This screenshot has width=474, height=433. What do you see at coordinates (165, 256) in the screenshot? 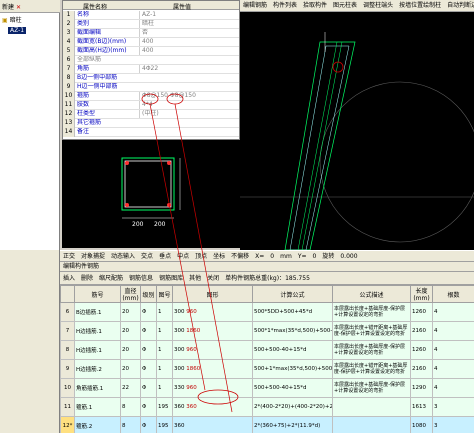
I see `snap-toggle: 垂点` at bounding box center [165, 256].